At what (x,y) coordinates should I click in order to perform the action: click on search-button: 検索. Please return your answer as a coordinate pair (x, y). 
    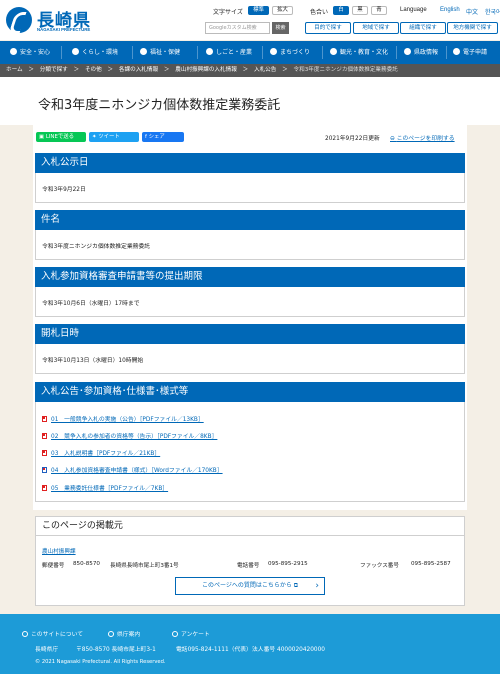
    Looking at the image, I should click on (280, 28).